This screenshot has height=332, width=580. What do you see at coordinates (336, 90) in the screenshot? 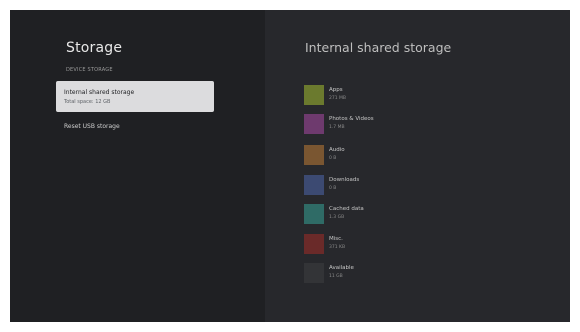
I see `category-name: Apps` at bounding box center [336, 90].